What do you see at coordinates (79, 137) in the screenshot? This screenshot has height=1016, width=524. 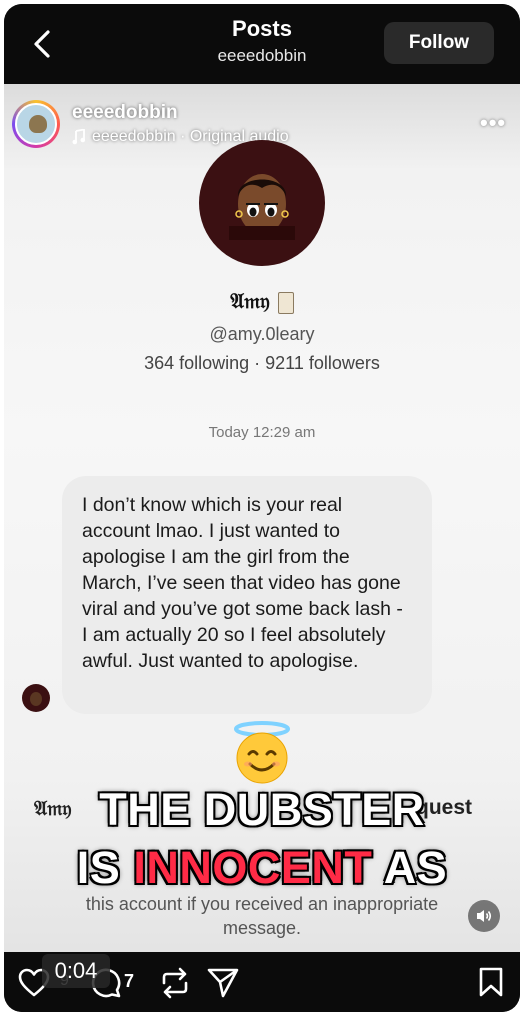 I see `music-note-icon` at bounding box center [79, 137].